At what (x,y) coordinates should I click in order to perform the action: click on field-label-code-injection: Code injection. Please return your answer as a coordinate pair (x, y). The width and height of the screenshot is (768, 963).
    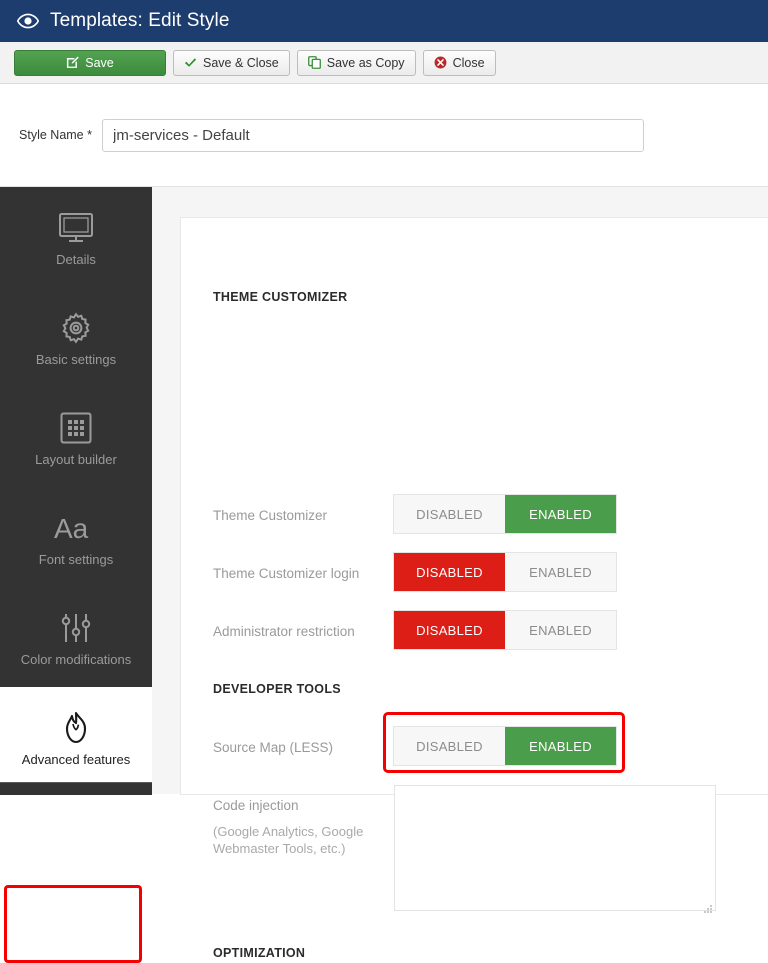
    Looking at the image, I should click on (256, 805).